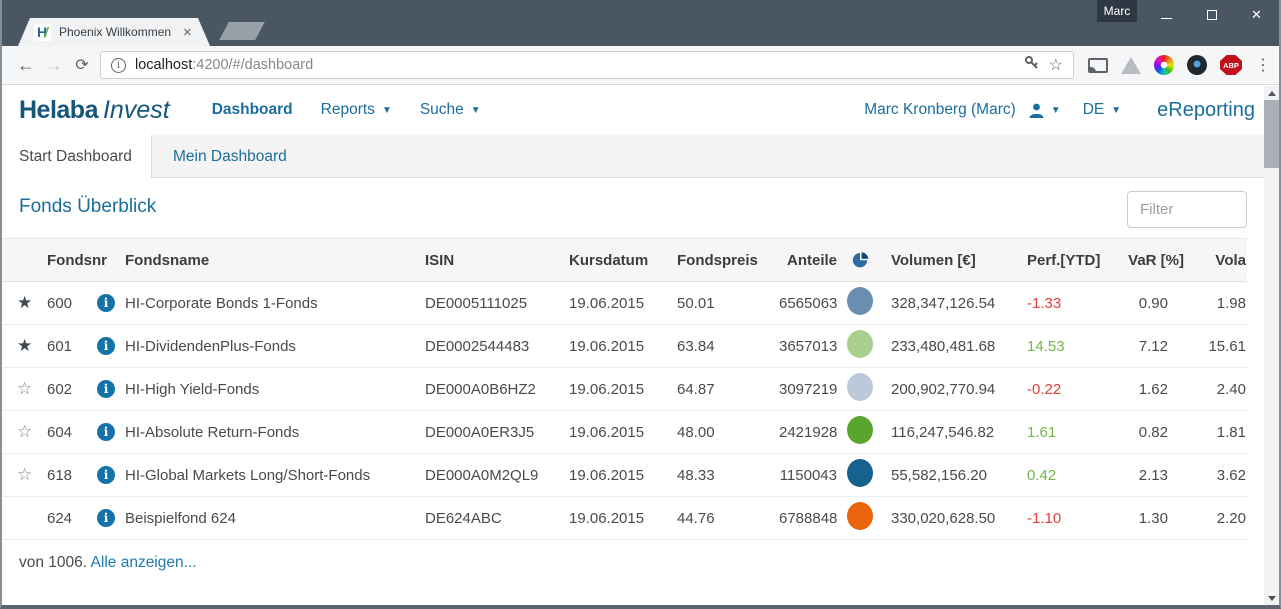 This screenshot has width=1281, height=609. I want to click on cell-fondsname: HI-Absolute Return-Fonds, so click(275, 432).